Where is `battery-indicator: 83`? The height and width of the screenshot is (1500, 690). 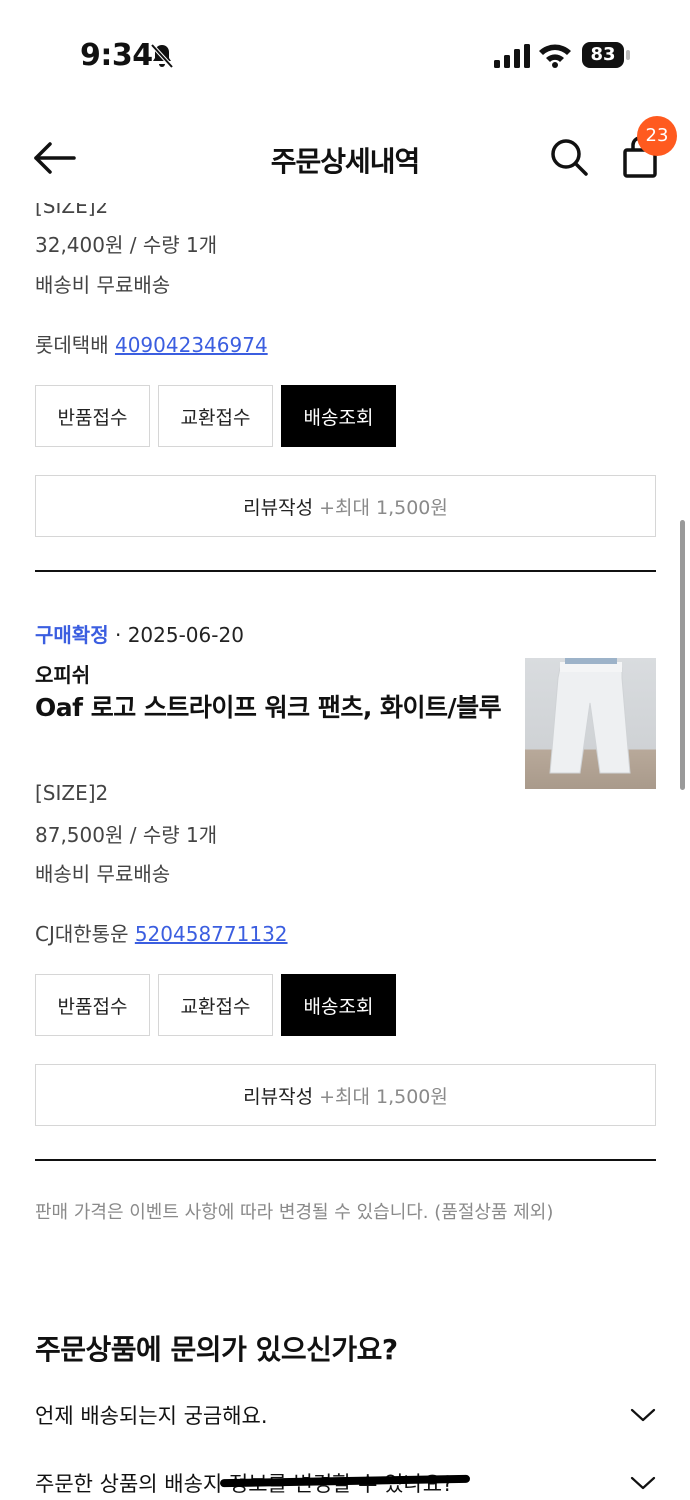 battery-indicator: 83 is located at coordinates (606, 55).